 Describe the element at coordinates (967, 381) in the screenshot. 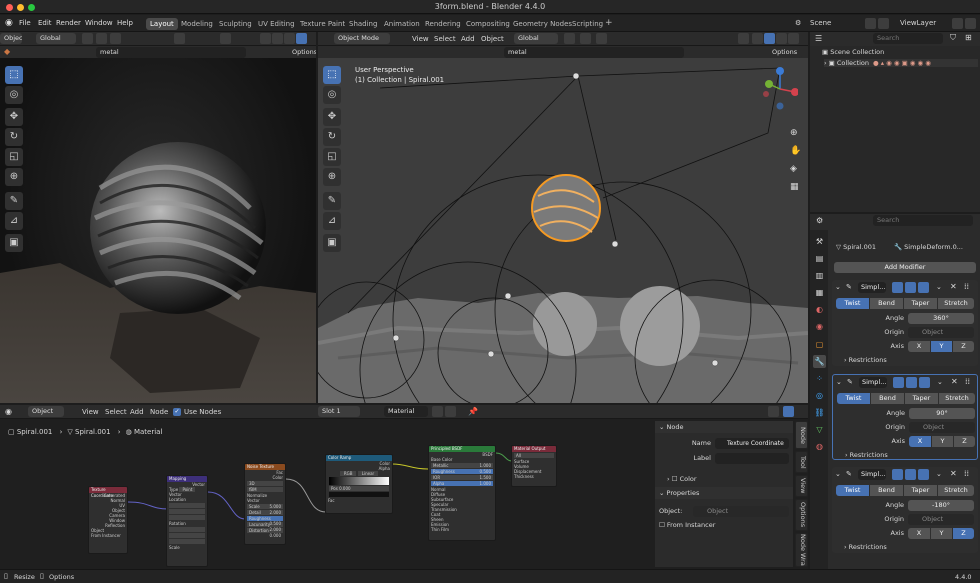

I see `modifier-drag-icon: ⁞⁞` at that location.